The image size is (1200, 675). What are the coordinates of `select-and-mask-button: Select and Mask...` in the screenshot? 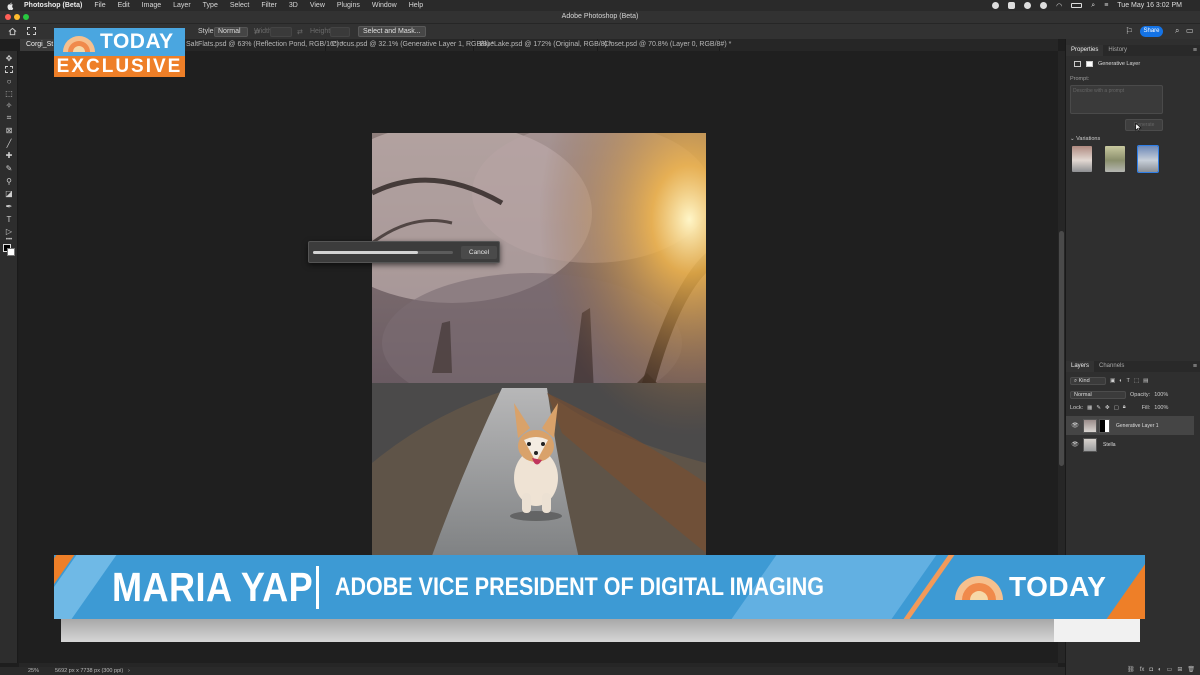 It's located at (392, 31).